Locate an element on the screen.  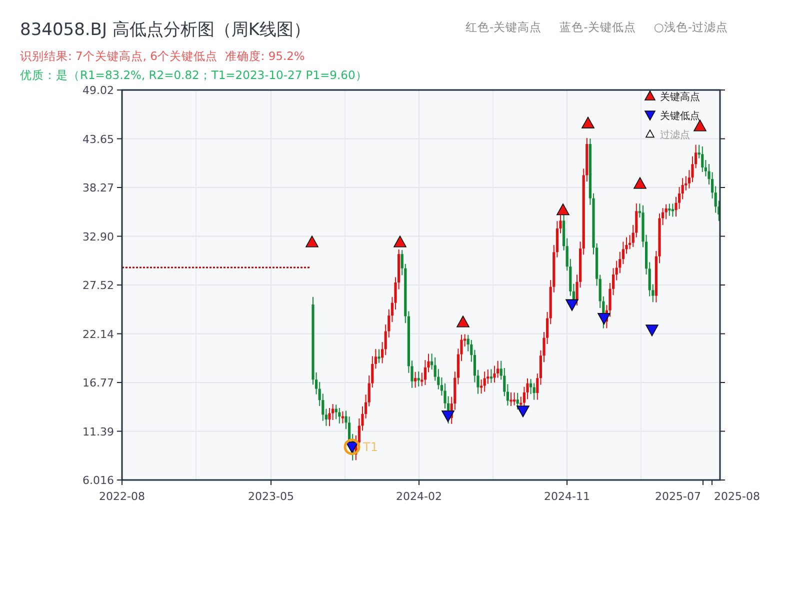
y-tick-label: 11.39 is located at coordinates (98, 431).